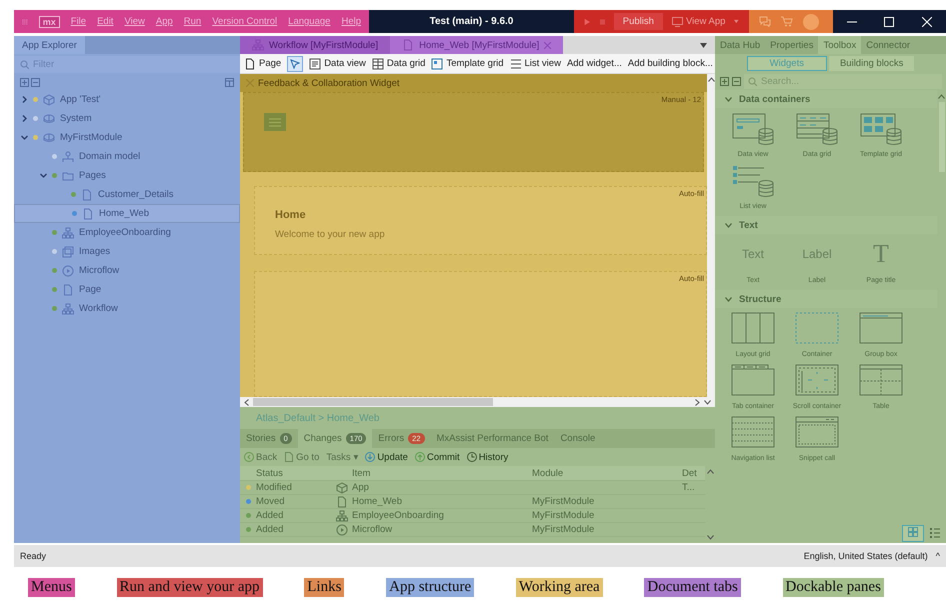  Describe the element at coordinates (291, 215) in the screenshot. I see `page-heading: Home` at that location.